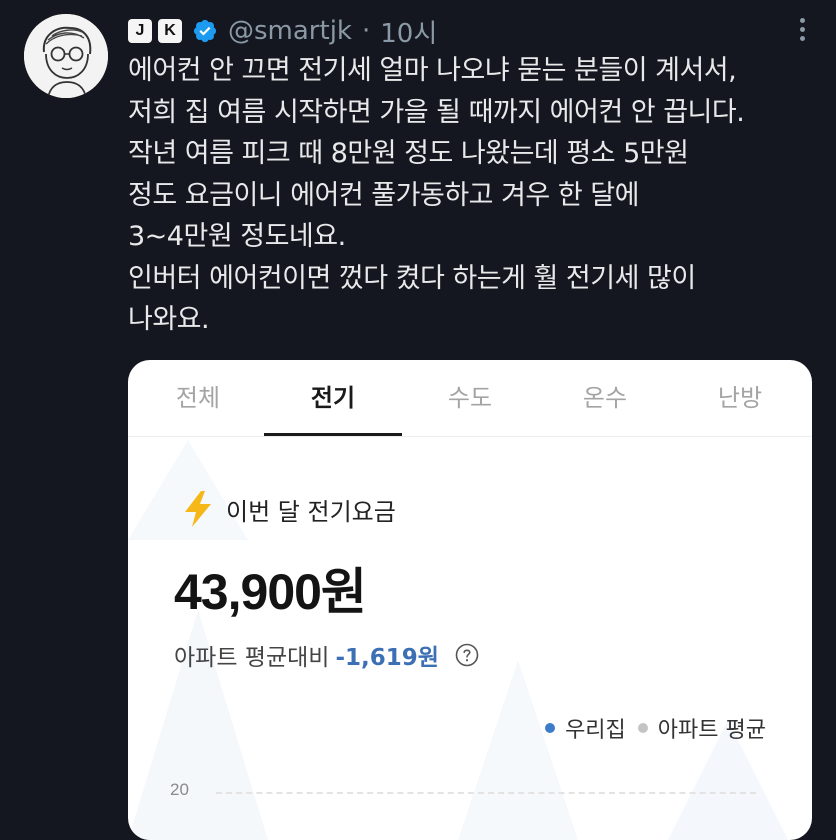 This screenshot has width=836, height=840. I want to click on legend-item-home: 우리집, so click(585, 728).